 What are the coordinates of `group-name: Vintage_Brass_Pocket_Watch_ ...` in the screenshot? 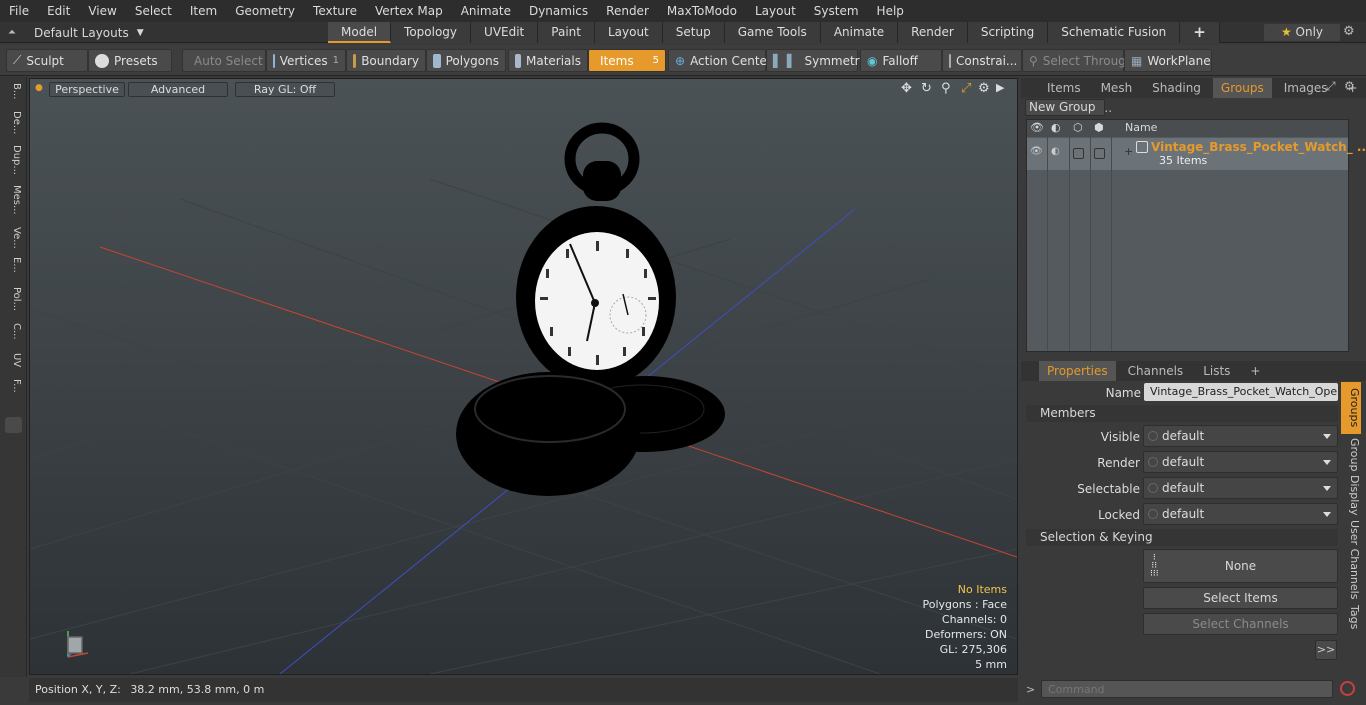 It's located at (1258, 147).